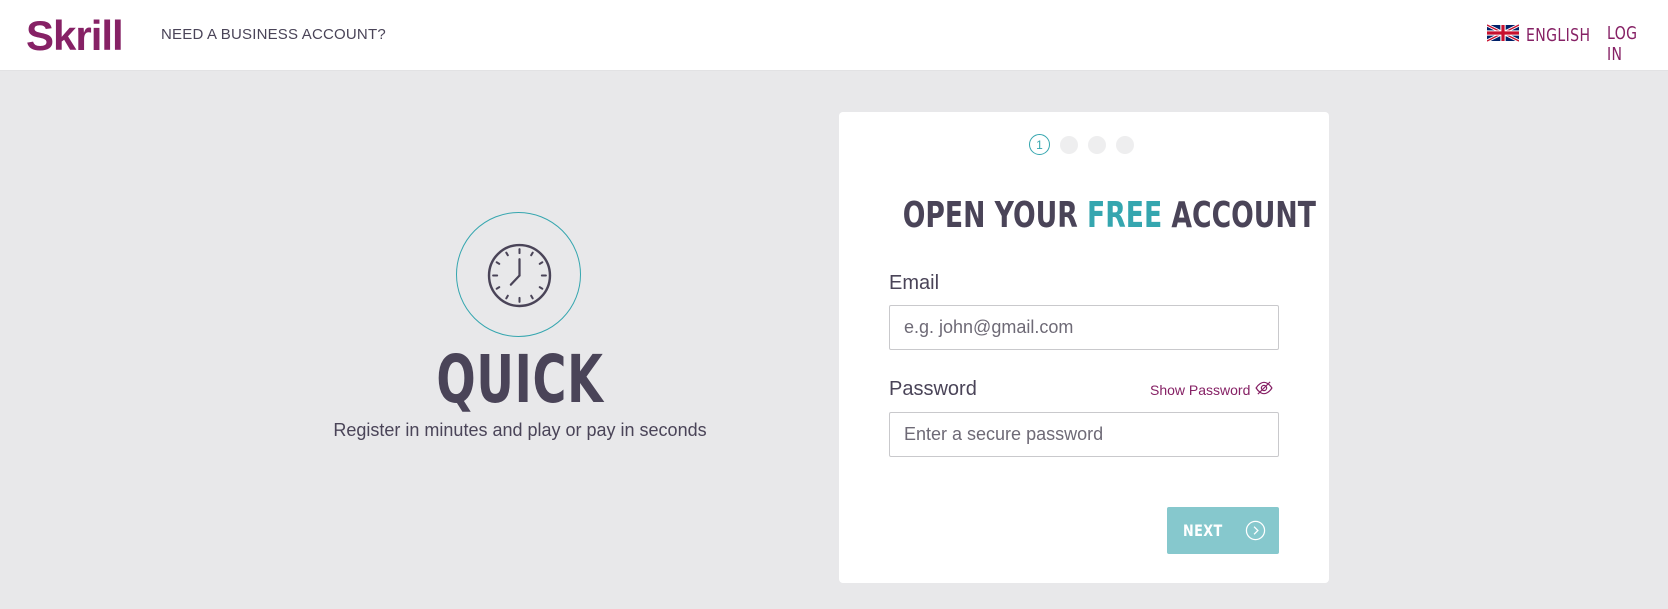 This screenshot has height=609, width=1668. Describe the element at coordinates (1084, 327) in the screenshot. I see `email-field` at that location.